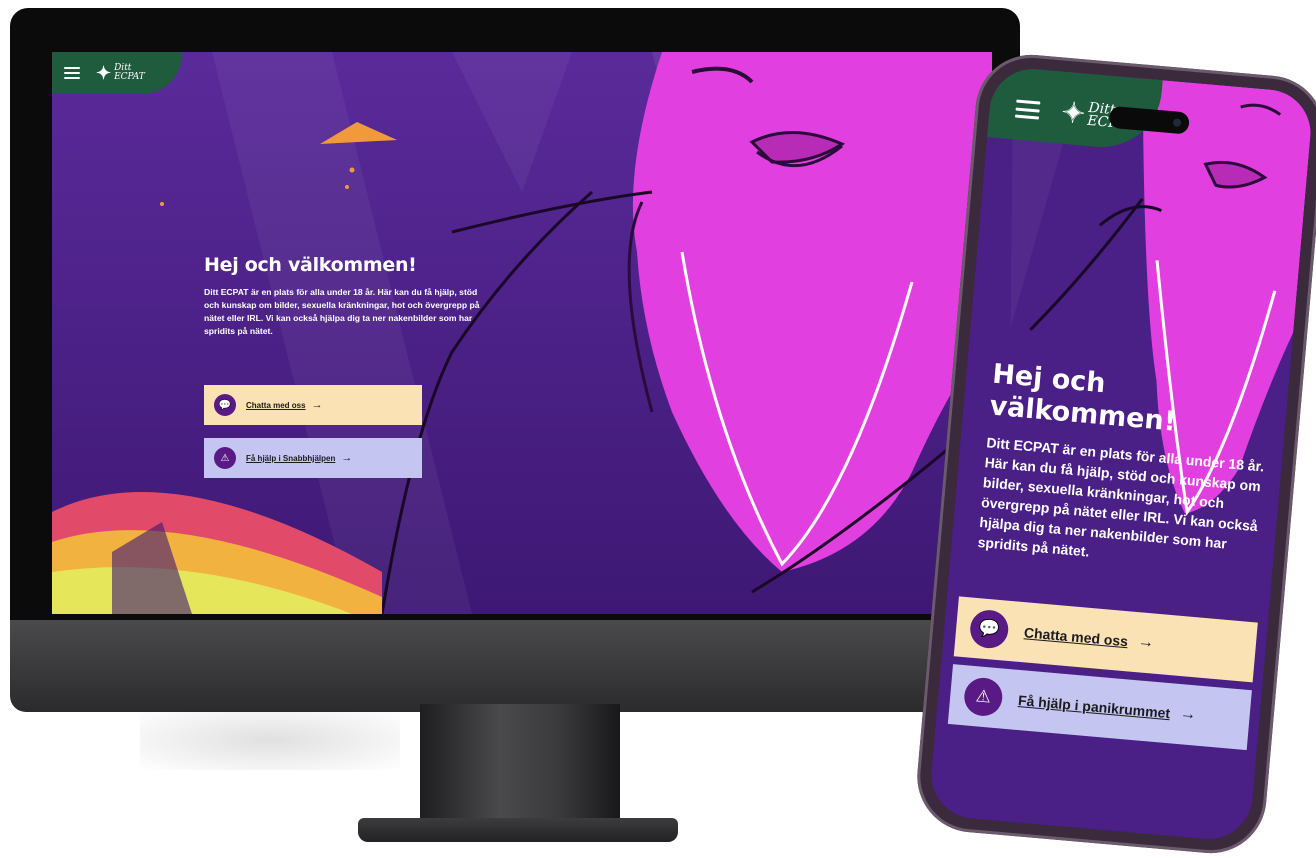  I want to click on chat-button-label: Chatta med oss, so click(276, 405).